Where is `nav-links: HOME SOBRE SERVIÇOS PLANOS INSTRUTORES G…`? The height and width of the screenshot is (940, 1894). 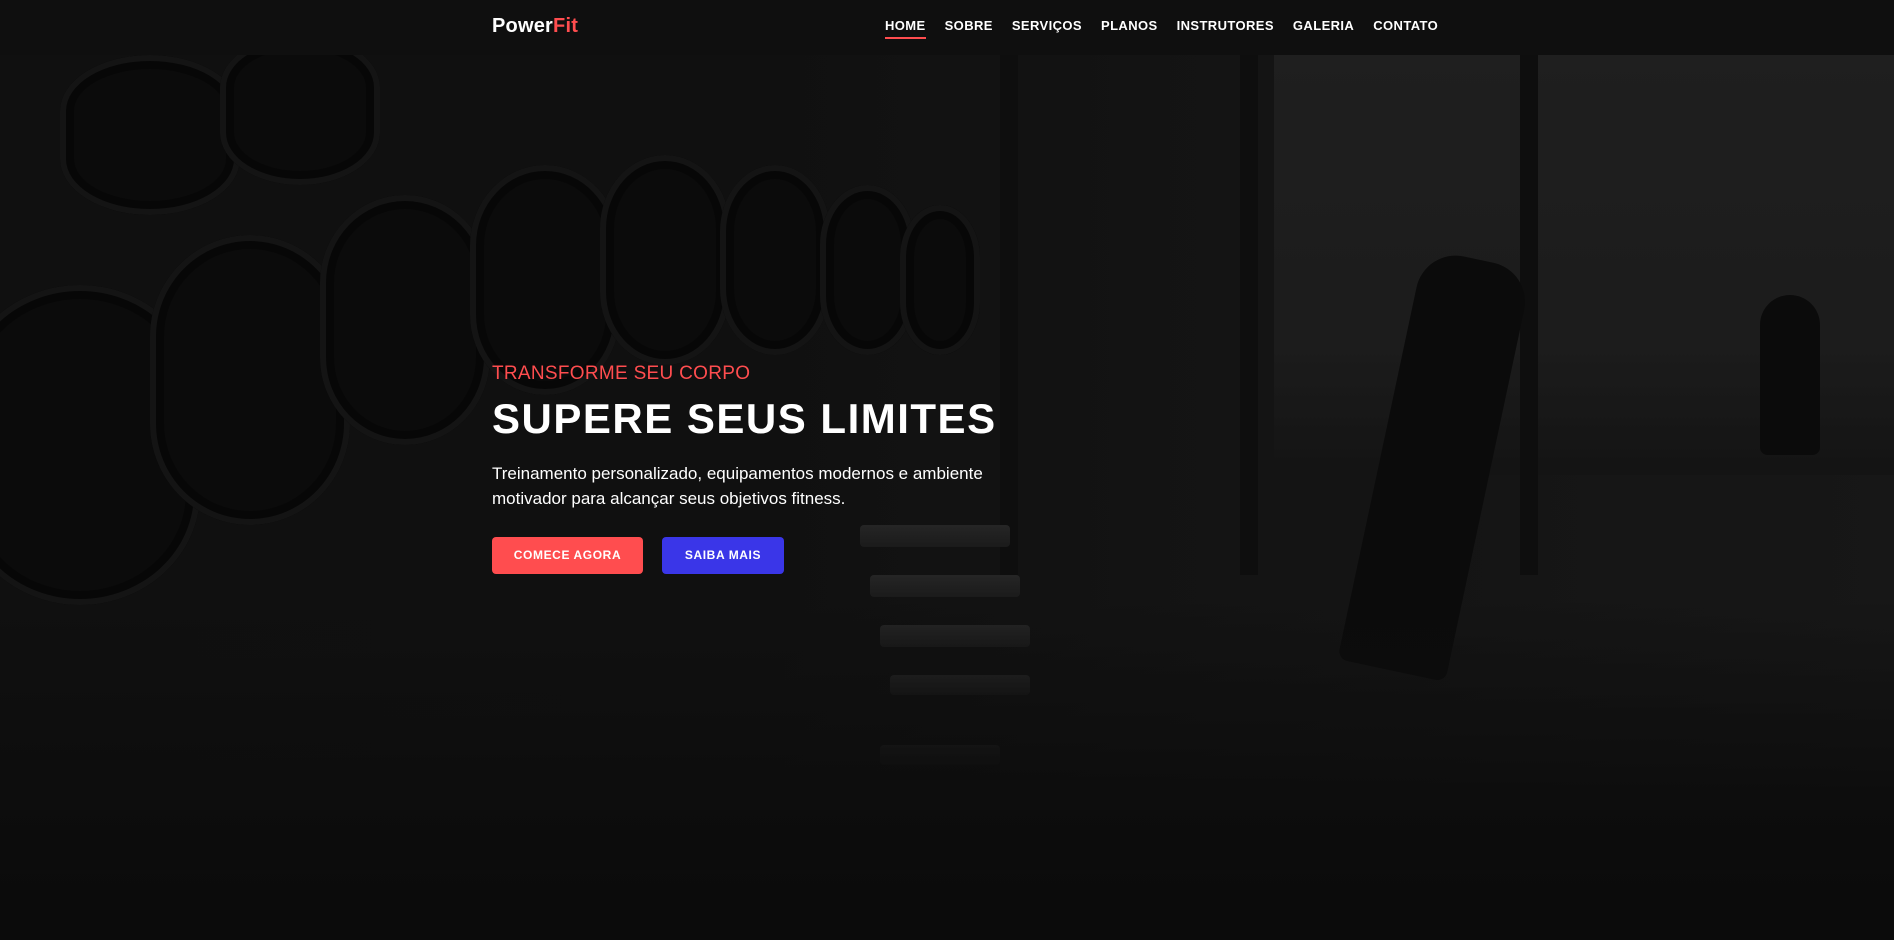 nav-links: HOME SOBRE SERVIÇOS PLANOS INSTRUTORES G… is located at coordinates (1171, 28).